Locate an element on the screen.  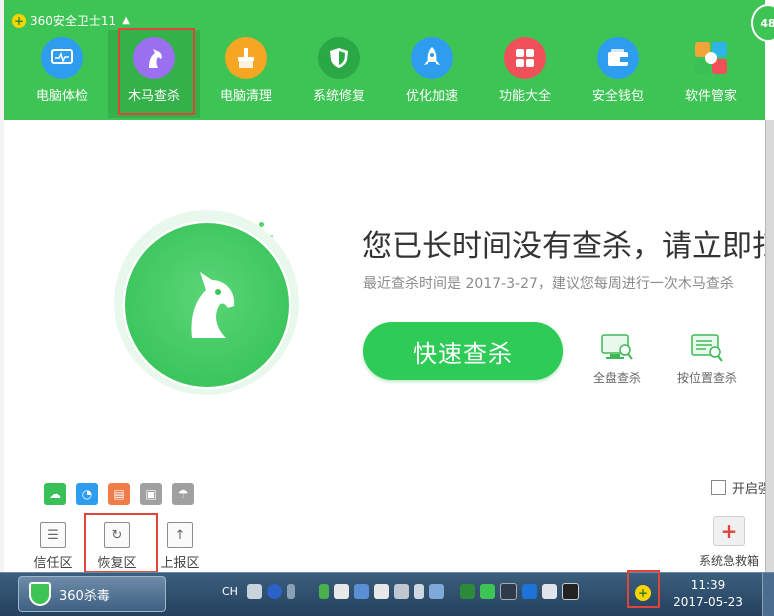
antivirus-shield-icon is located at coordinates (40, 594).